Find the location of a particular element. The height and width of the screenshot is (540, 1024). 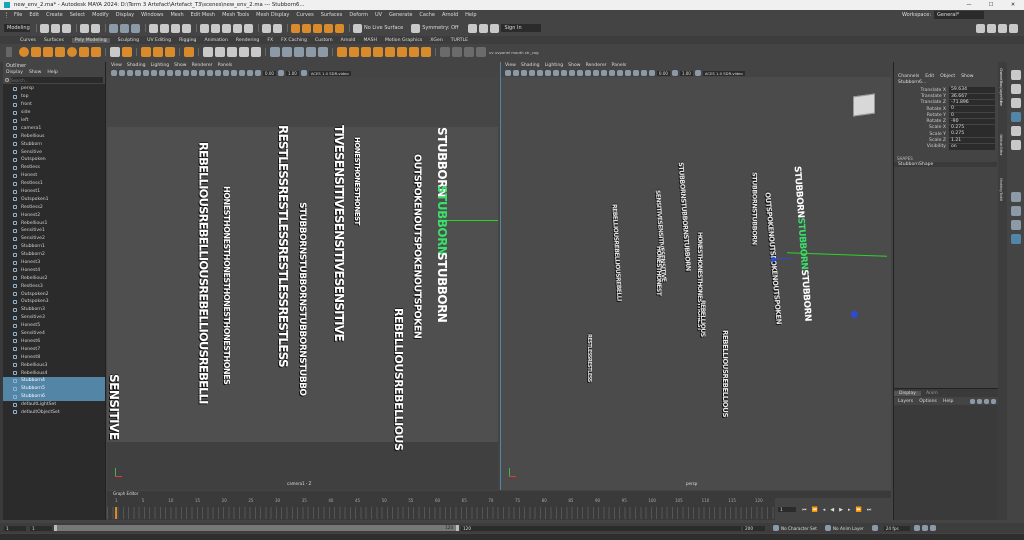

isolate-select-icon is located at coordinates (628, 73).